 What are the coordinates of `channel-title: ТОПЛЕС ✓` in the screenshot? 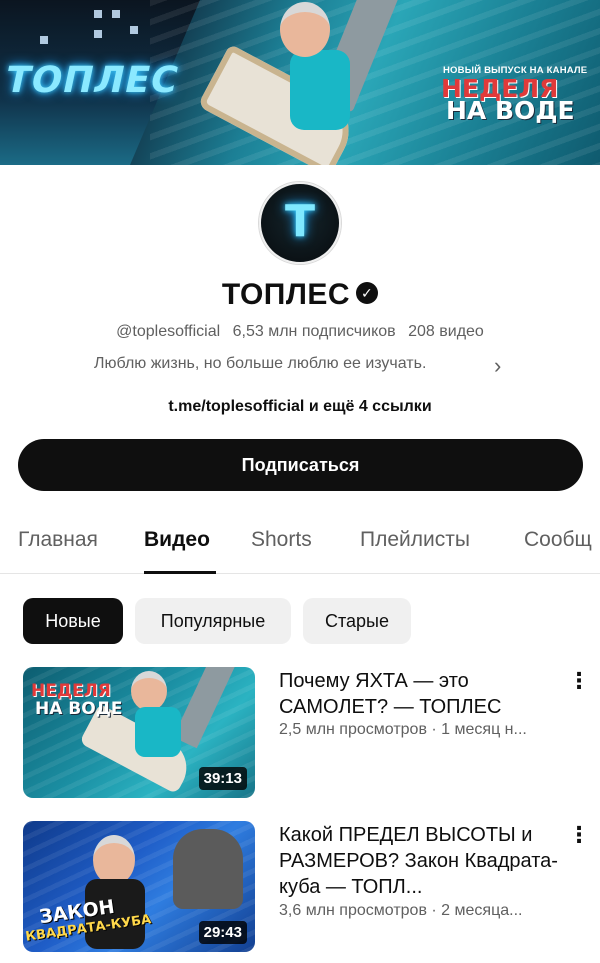 It's located at (300, 295).